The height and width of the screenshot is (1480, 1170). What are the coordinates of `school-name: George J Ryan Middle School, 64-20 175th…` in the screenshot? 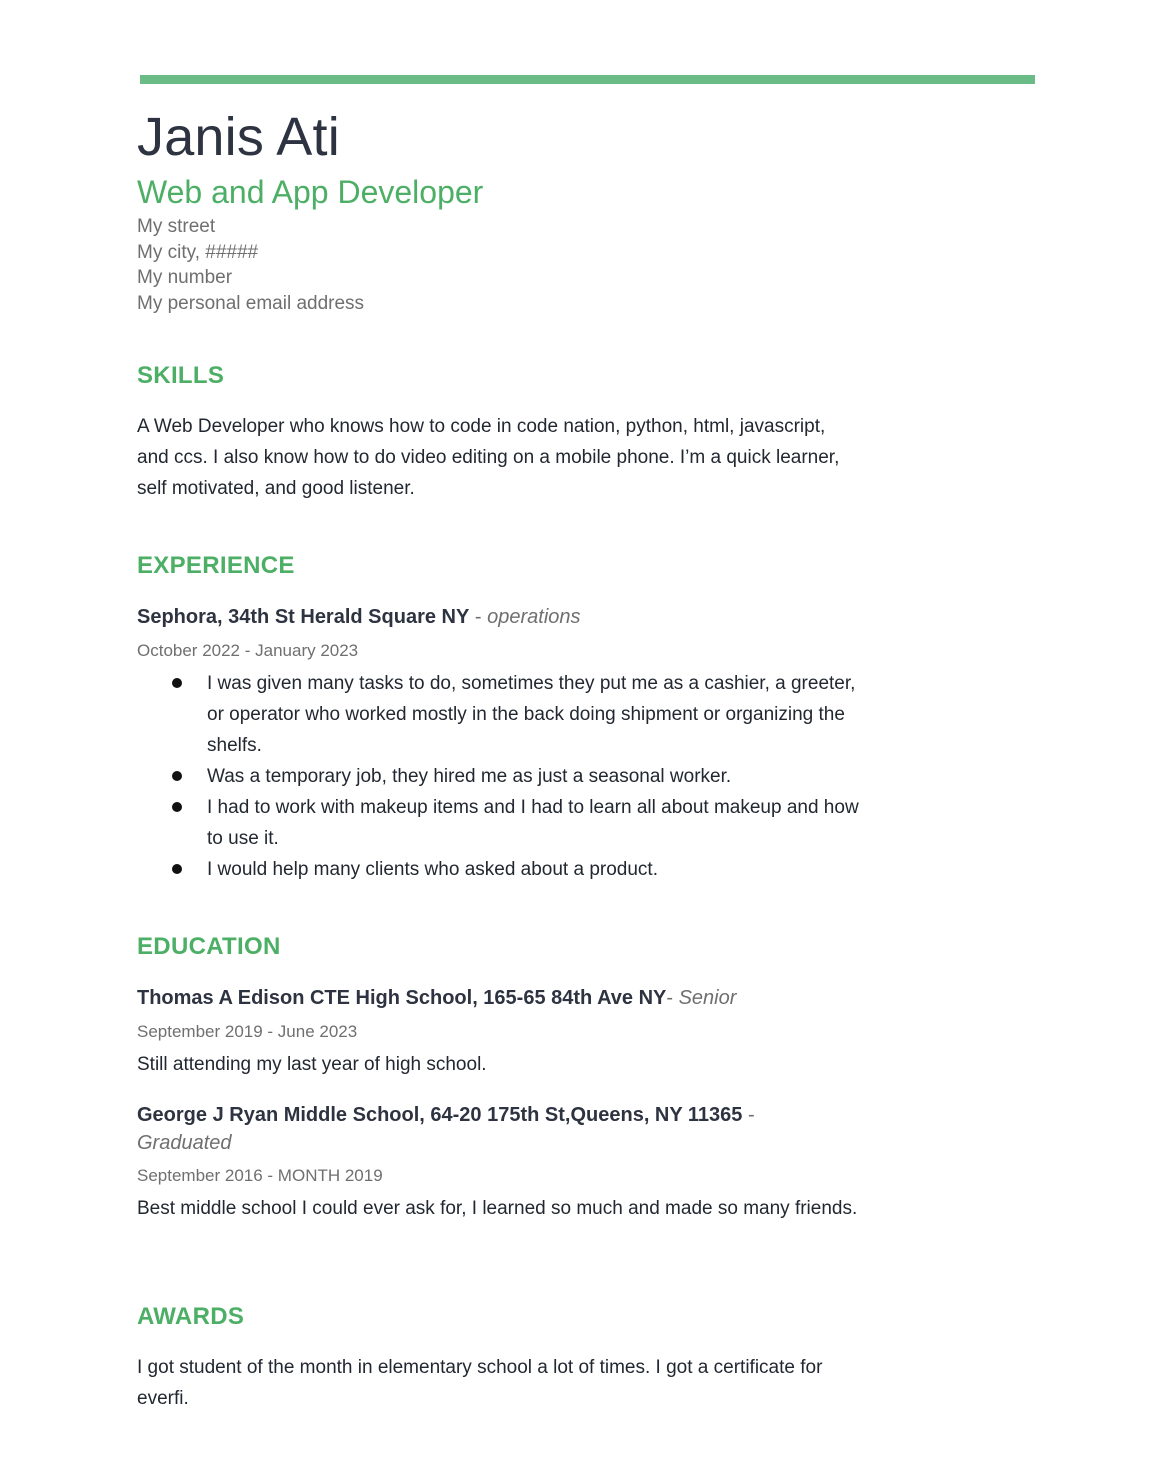 It's located at (440, 1115).